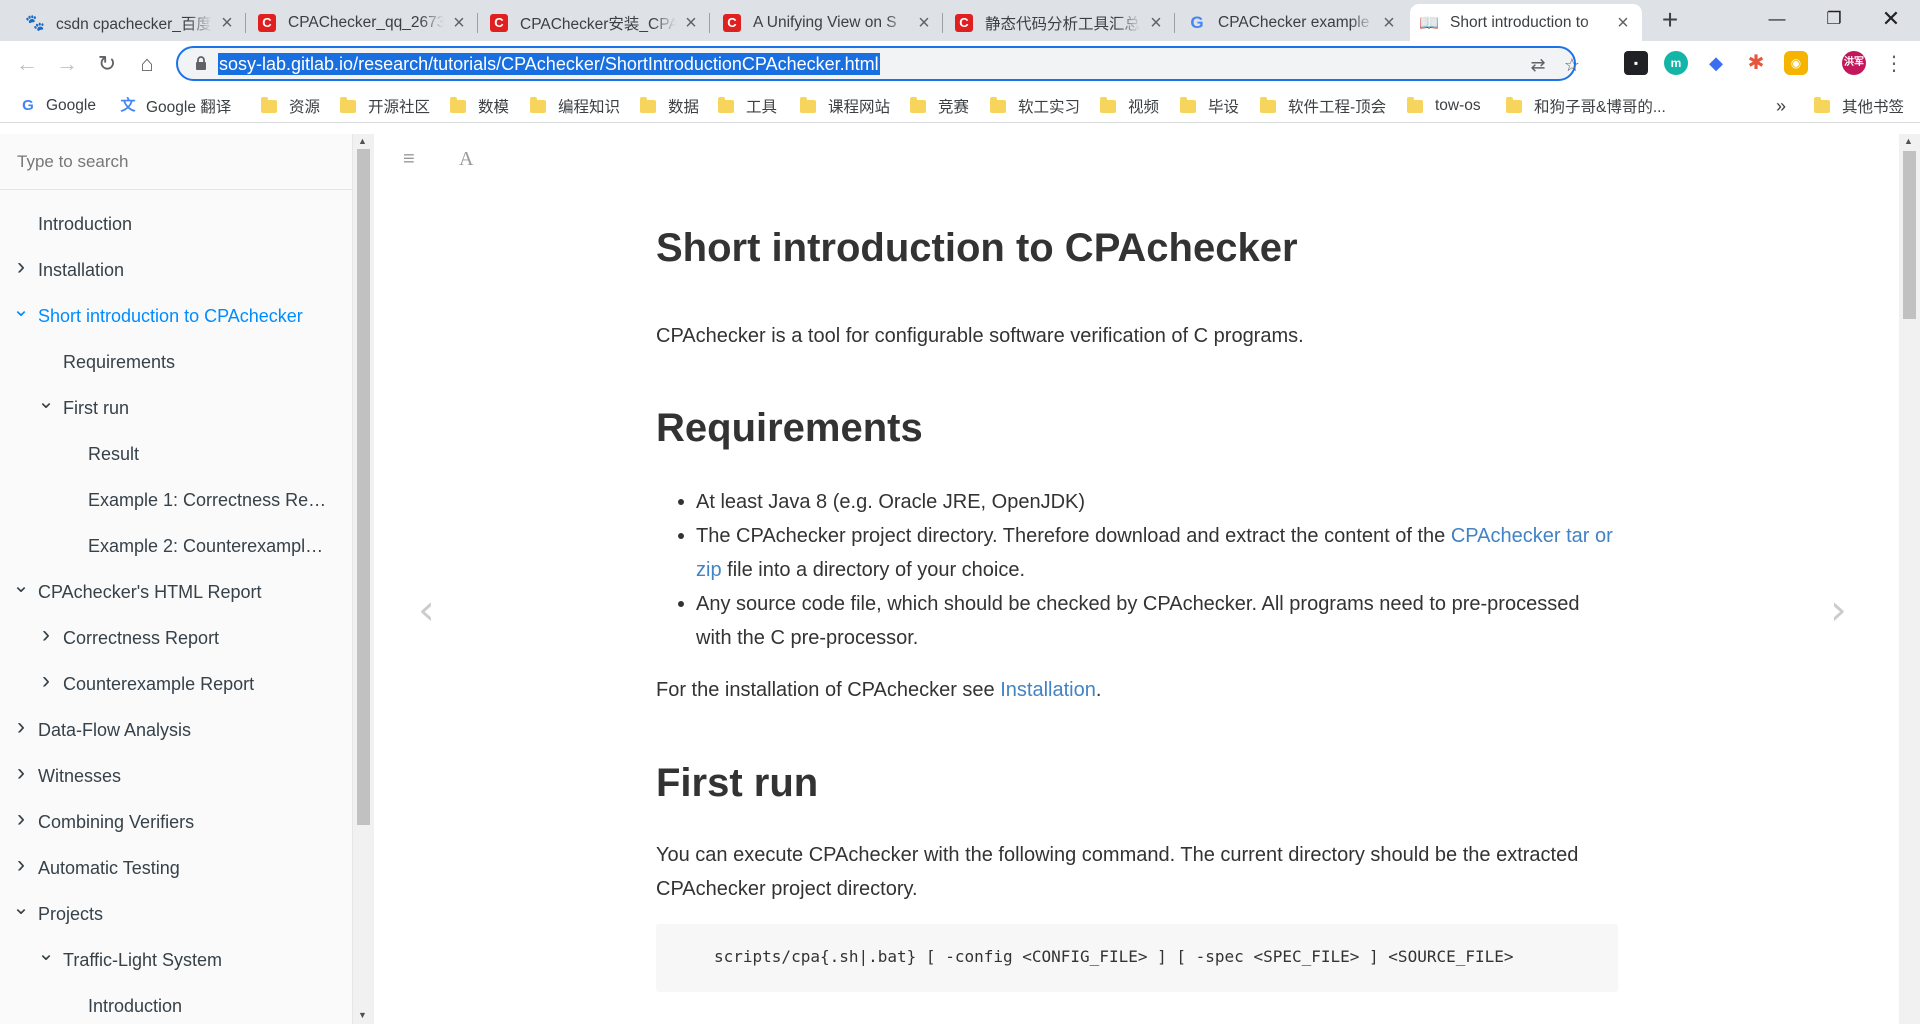 The height and width of the screenshot is (1024, 1920). I want to click on bookmark-folder: tow-os, so click(1444, 106).